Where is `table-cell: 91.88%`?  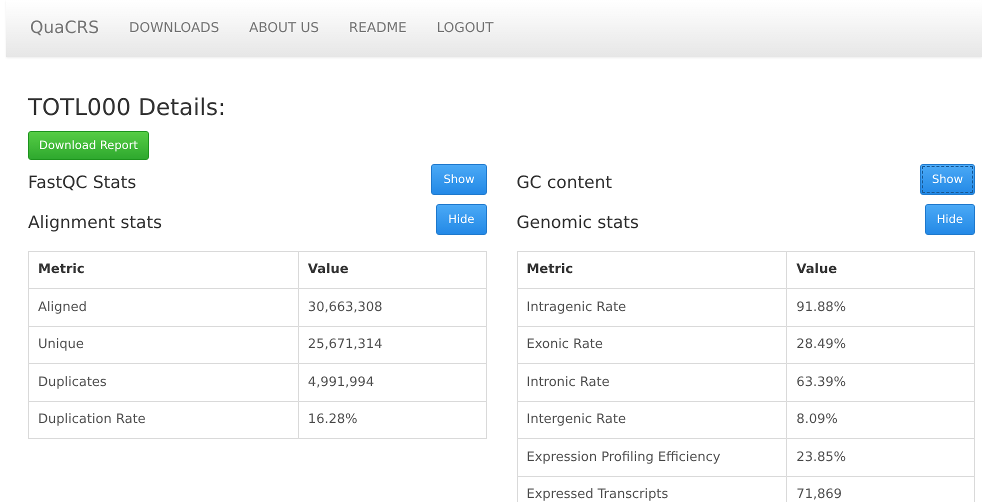 table-cell: 91.88% is located at coordinates (880, 307).